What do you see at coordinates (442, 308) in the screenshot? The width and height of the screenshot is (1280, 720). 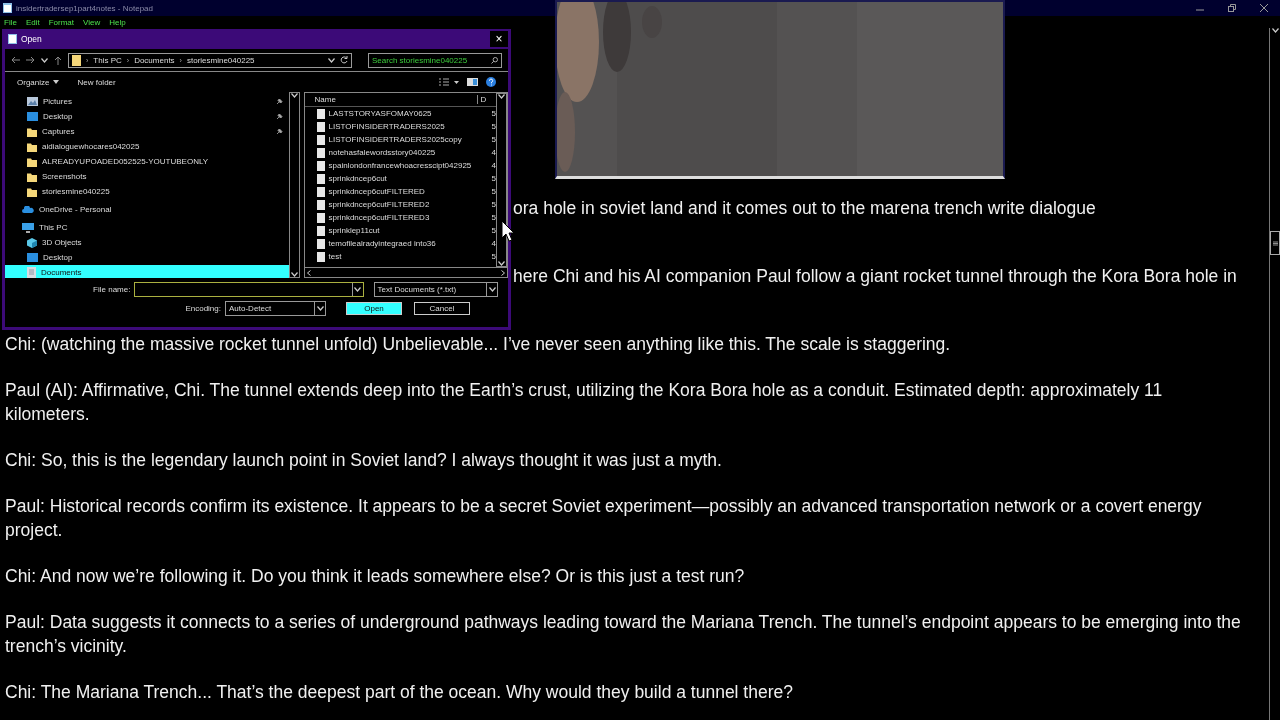 I see `cancel-button: Cancel` at bounding box center [442, 308].